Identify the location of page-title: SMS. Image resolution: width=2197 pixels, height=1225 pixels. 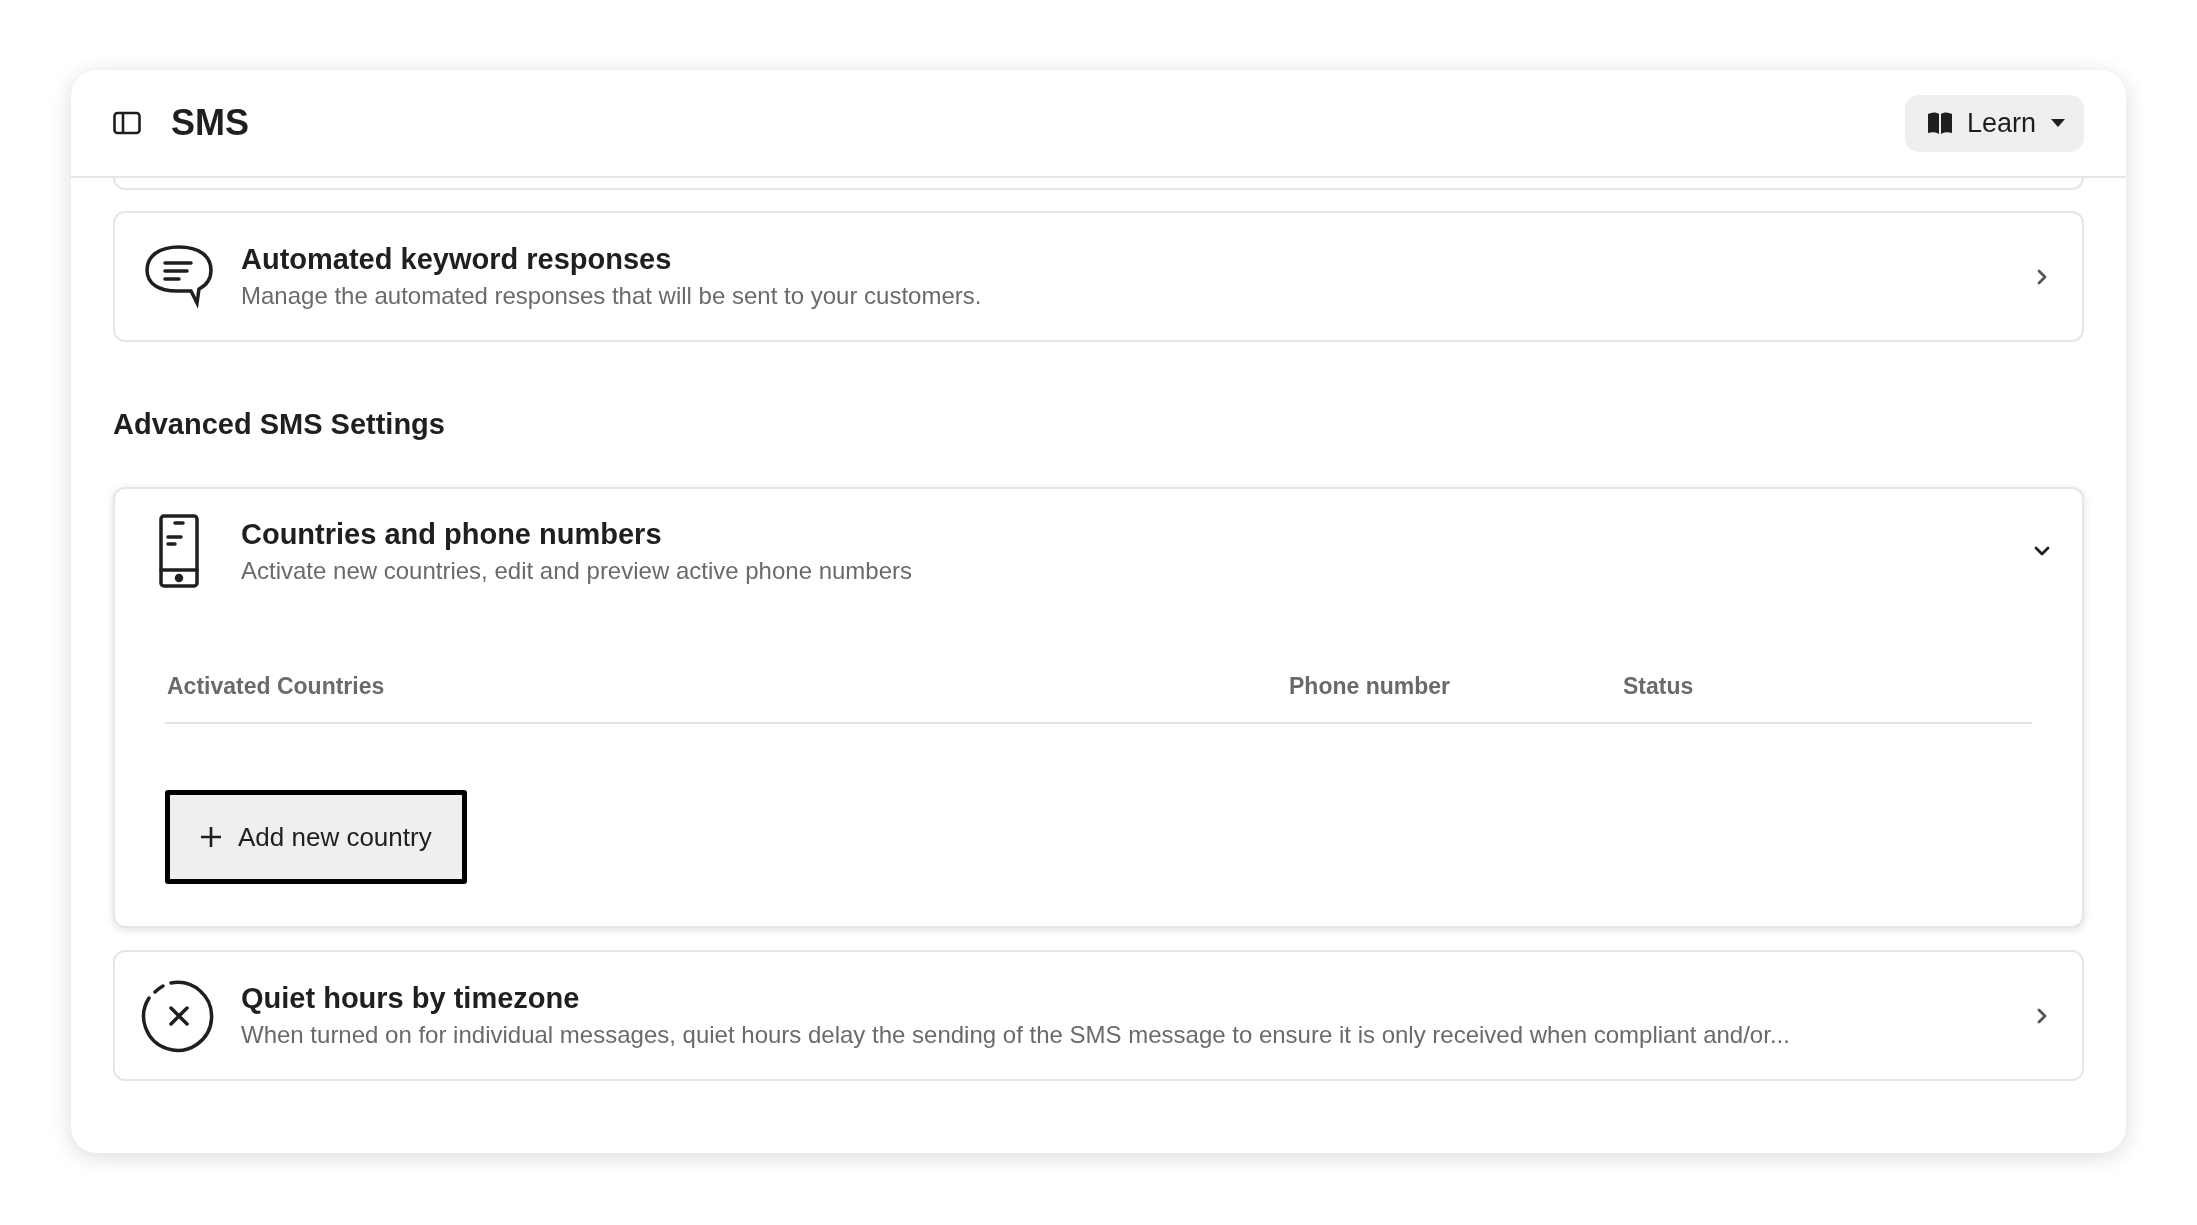
(210, 123).